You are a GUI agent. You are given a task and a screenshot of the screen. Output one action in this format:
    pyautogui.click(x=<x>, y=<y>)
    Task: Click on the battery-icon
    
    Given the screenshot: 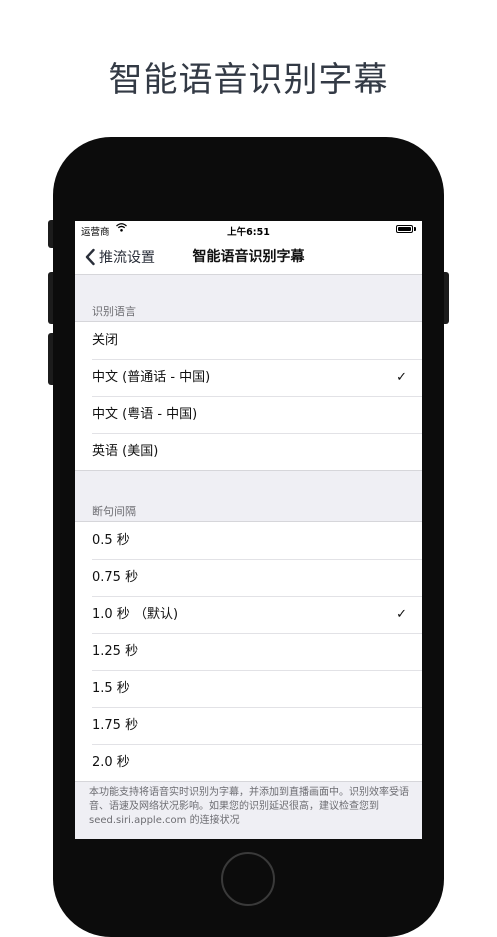 What is the action you would take?
    pyautogui.click(x=404, y=229)
    